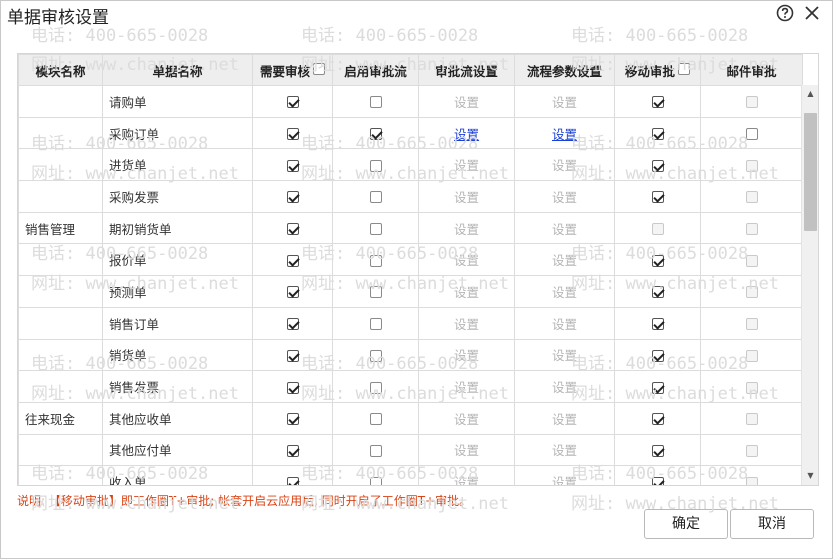 This screenshot has width=833, height=559. Describe the element at coordinates (177, 450) in the screenshot. I see `document-name-cell: 其他应付单` at that location.